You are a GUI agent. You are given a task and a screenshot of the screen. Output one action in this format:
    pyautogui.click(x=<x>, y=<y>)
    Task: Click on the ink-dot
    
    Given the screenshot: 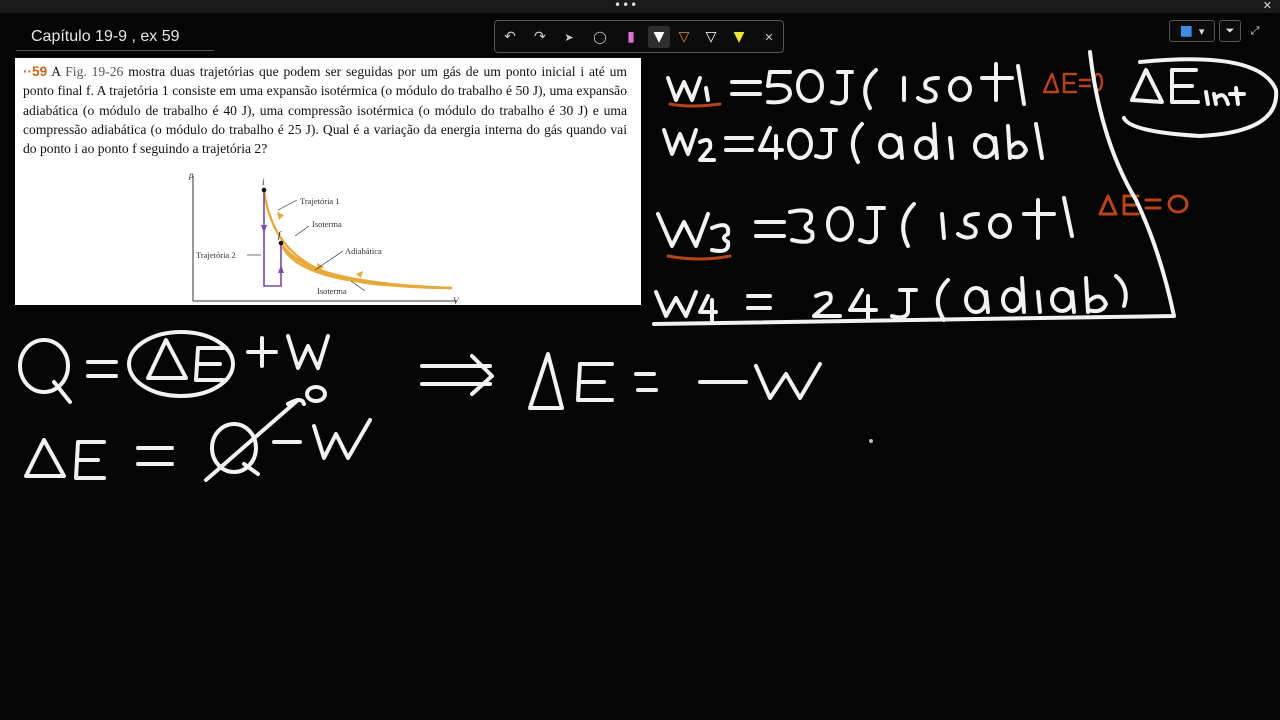 What is the action you would take?
    pyautogui.click(x=871, y=441)
    